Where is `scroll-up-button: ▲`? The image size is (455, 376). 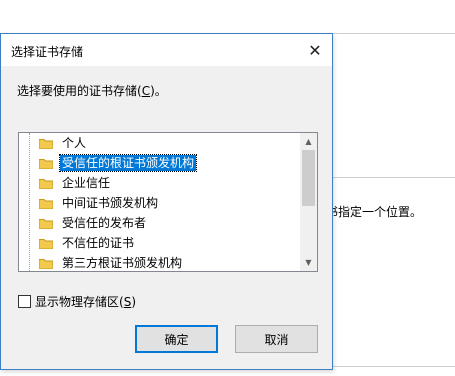
scroll-up-button: ▲ is located at coordinates (308, 141).